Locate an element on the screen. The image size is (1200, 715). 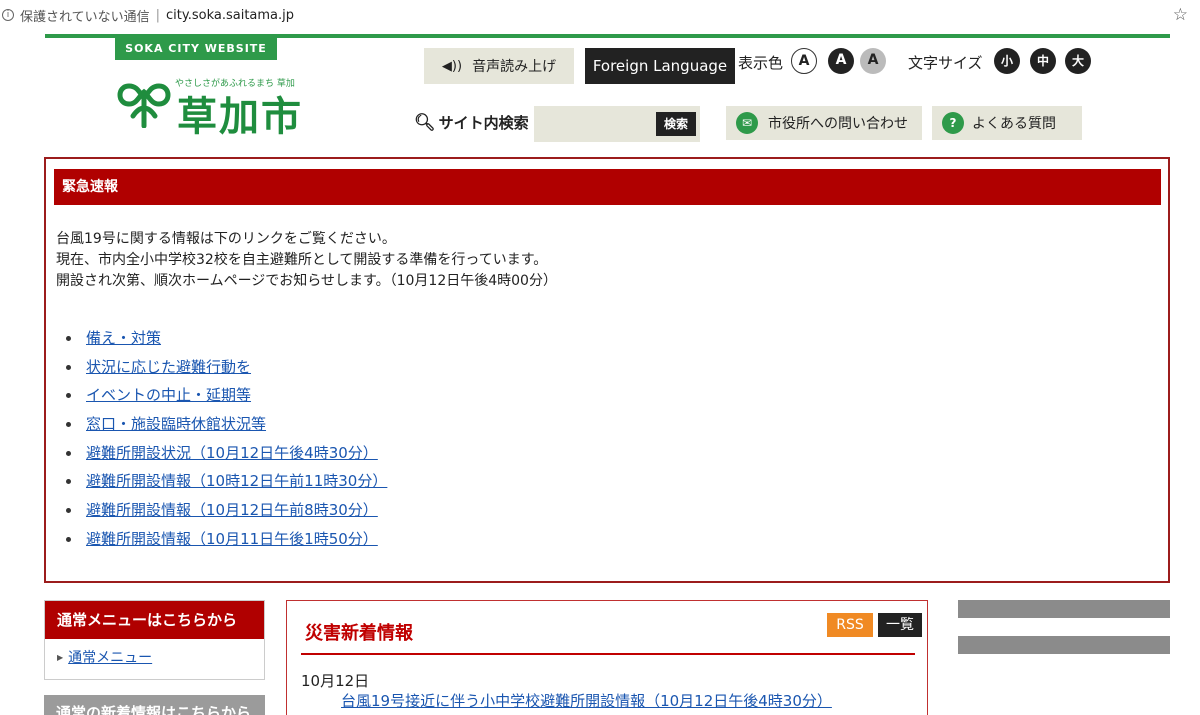
site-logo: やさしさがあふれるまち 草加 草加市 is located at coordinates (210, 105).